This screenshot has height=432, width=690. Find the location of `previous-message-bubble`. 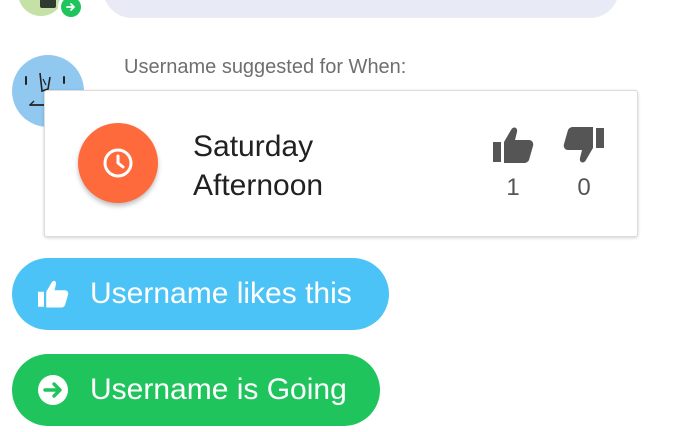

previous-message-bubble is located at coordinates (361, 9).